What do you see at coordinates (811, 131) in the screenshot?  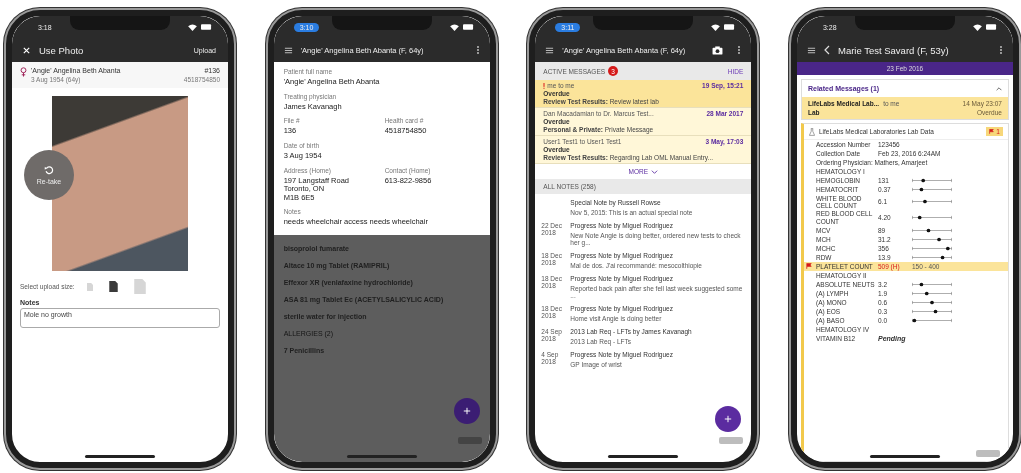 I see `flask-icon` at bounding box center [811, 131].